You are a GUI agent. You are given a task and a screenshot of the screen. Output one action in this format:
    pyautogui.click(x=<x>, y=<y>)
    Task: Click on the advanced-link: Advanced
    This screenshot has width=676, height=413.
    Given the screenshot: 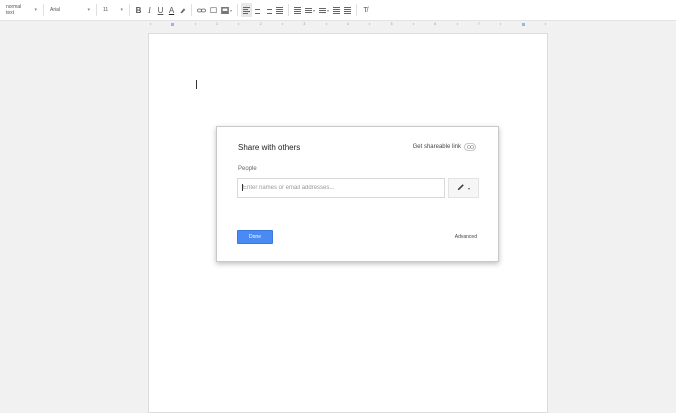 What is the action you would take?
    pyautogui.click(x=466, y=237)
    